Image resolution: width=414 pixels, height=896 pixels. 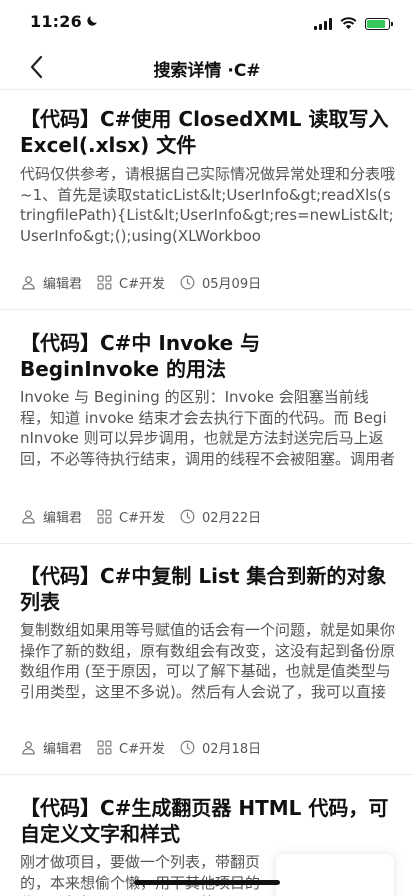 I want to click on article-date: 05月09日, so click(x=232, y=284).